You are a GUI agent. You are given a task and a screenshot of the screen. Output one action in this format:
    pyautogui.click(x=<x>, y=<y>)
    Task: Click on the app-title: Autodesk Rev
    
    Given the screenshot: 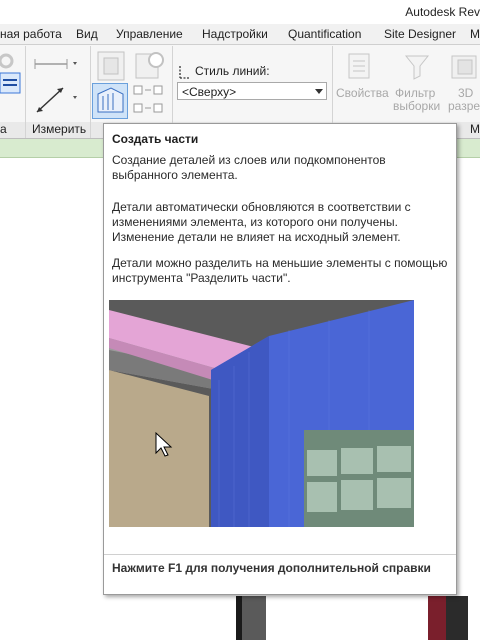 What is the action you would take?
    pyautogui.click(x=442, y=12)
    